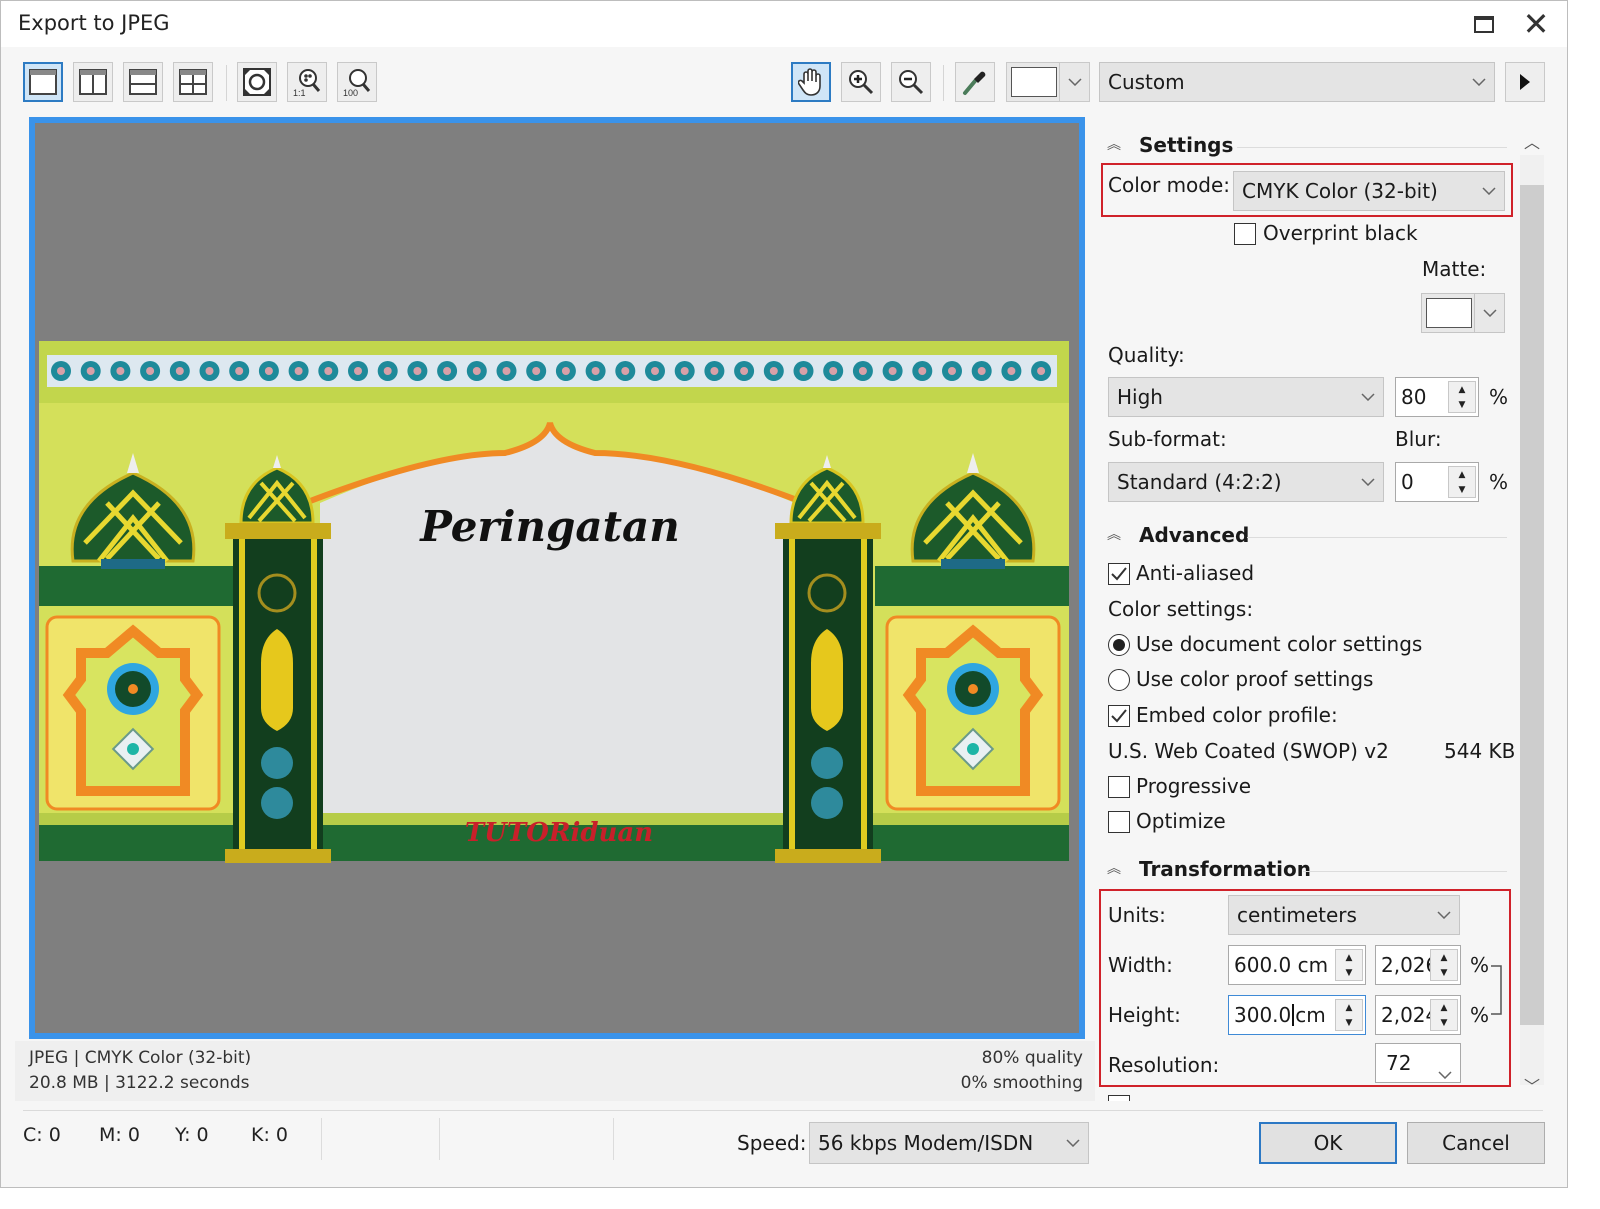 This screenshot has height=1209, width=1600. I want to click on radio-selected-dot, so click(1119, 645).